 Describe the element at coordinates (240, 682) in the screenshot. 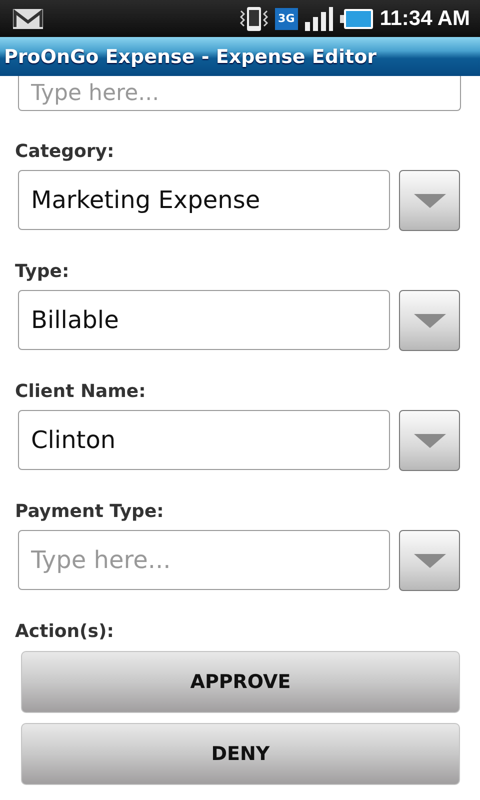

I see `action-button: APPROVE` at that location.